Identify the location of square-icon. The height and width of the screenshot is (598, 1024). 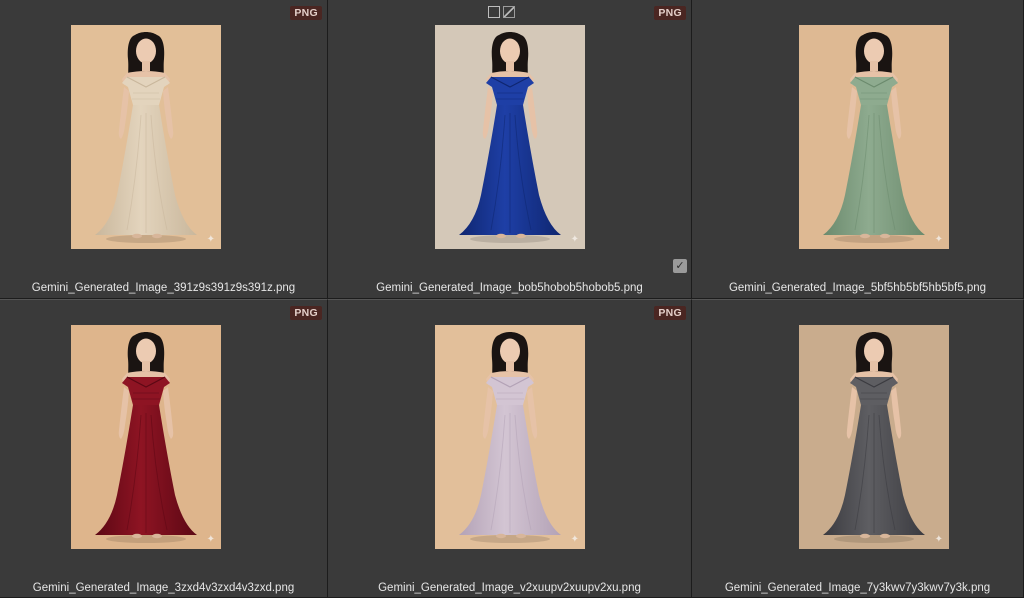
(494, 12).